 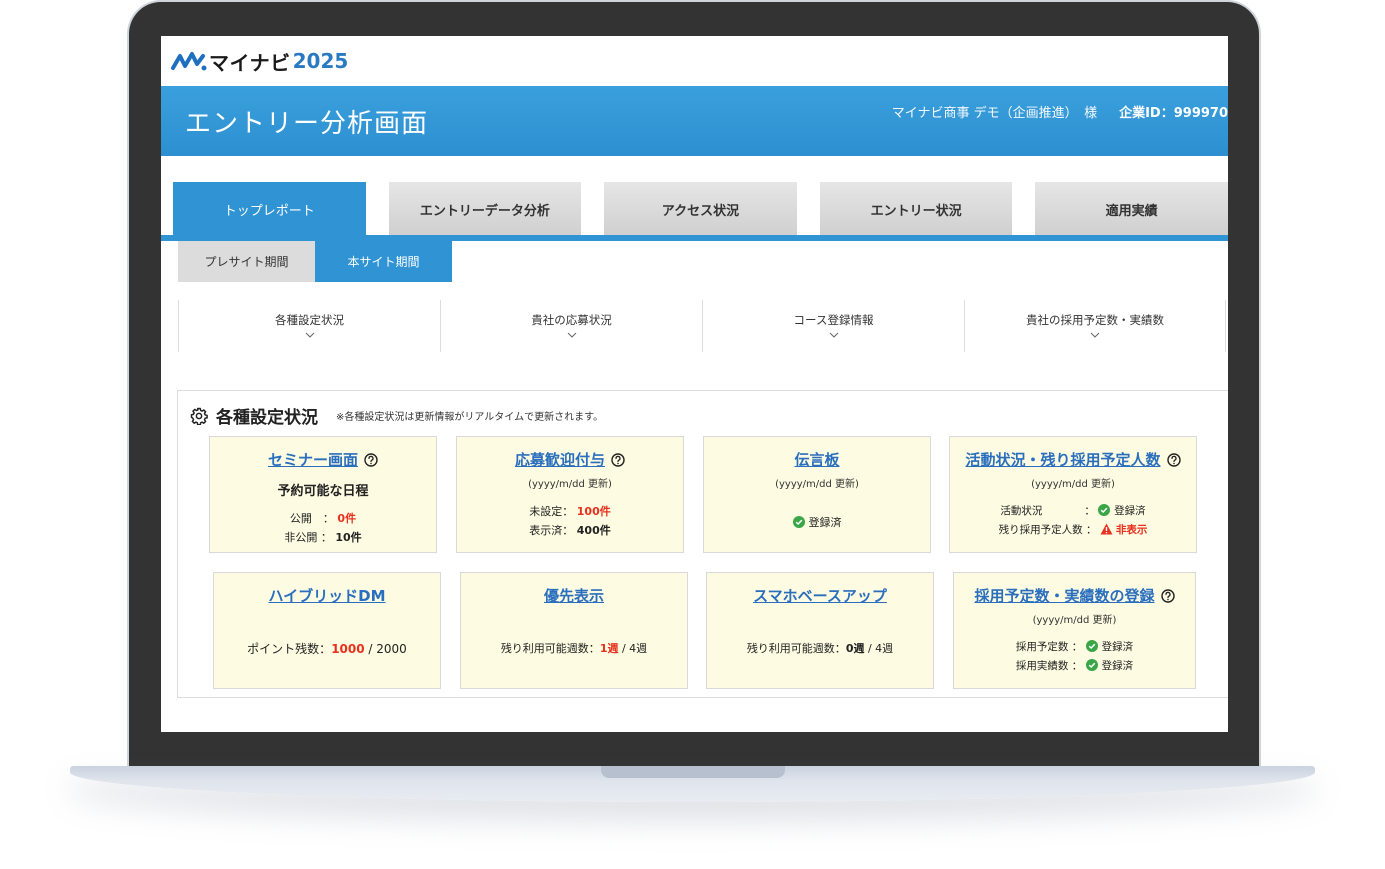 What do you see at coordinates (327, 630) in the screenshot?
I see `card-hybrid-dm: ハイブリッドDM ポイント残数：1000 / 2000` at bounding box center [327, 630].